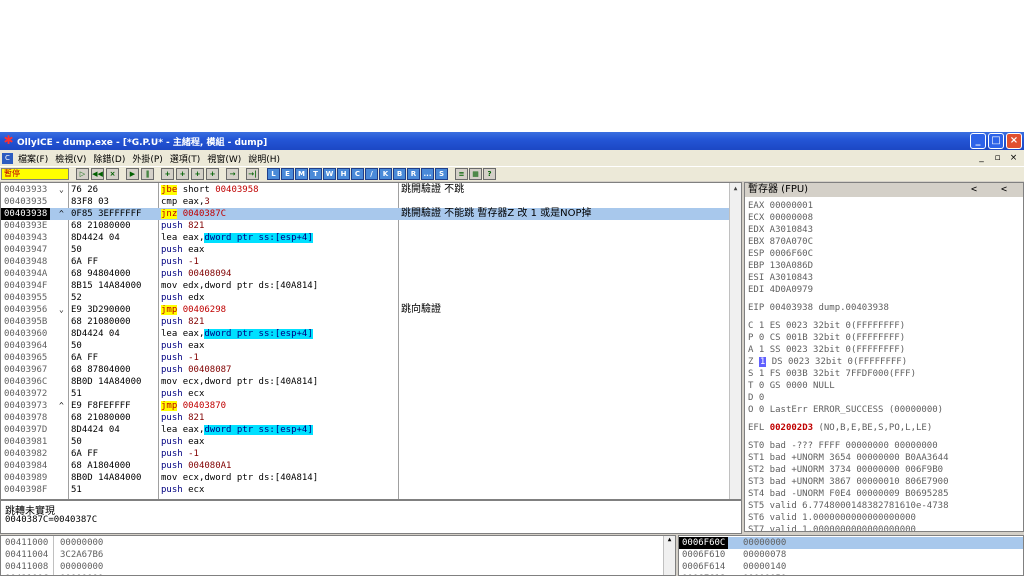  Describe the element at coordinates (780, 230) in the screenshot. I see `register-line: EDX A3010843` at that location.